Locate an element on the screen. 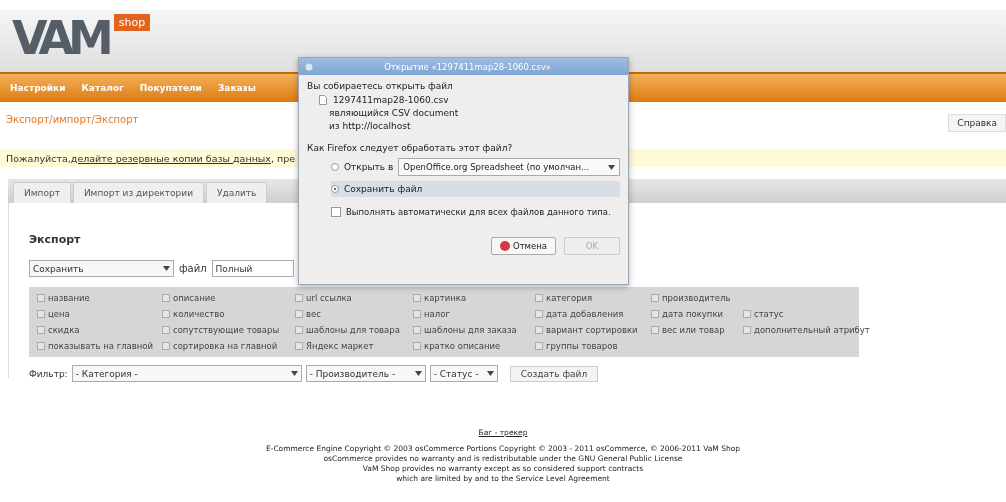 The image size is (1006, 502). checkbox-label: описание is located at coordinates (194, 298).